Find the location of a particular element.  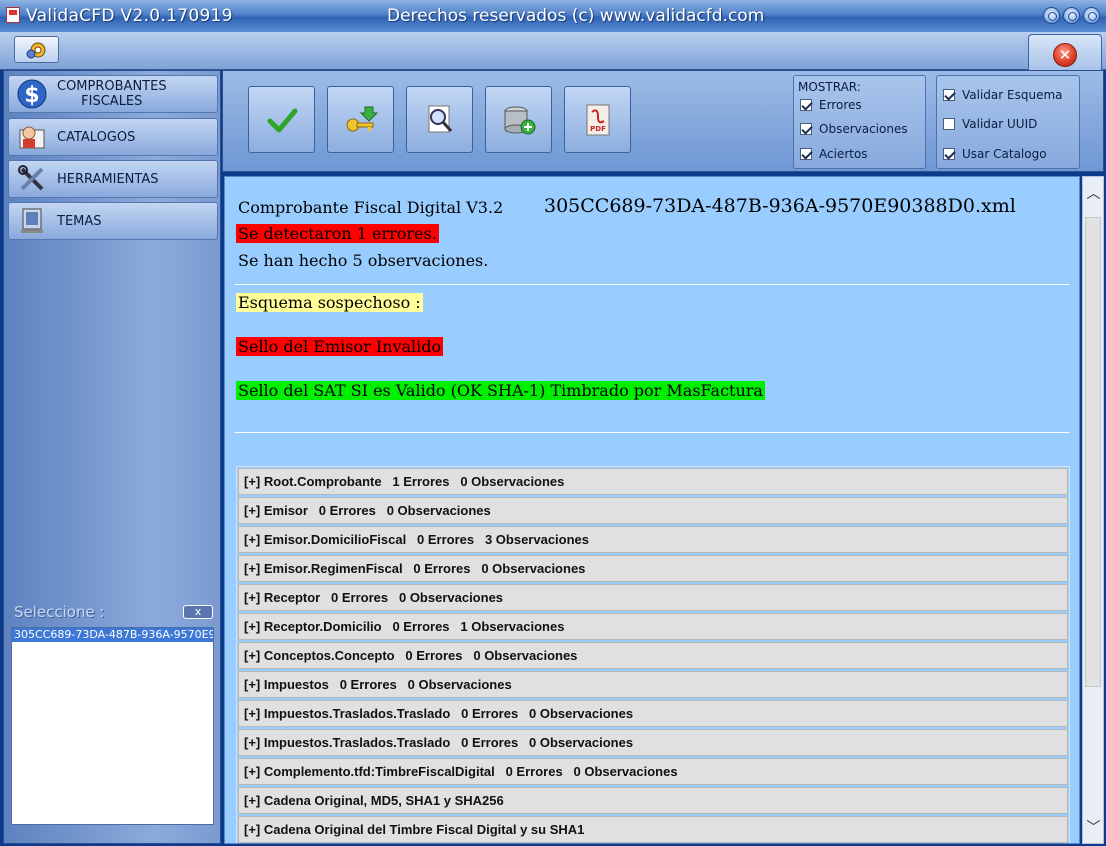

mostrar-title: MOSTRAR: is located at coordinates (829, 87).